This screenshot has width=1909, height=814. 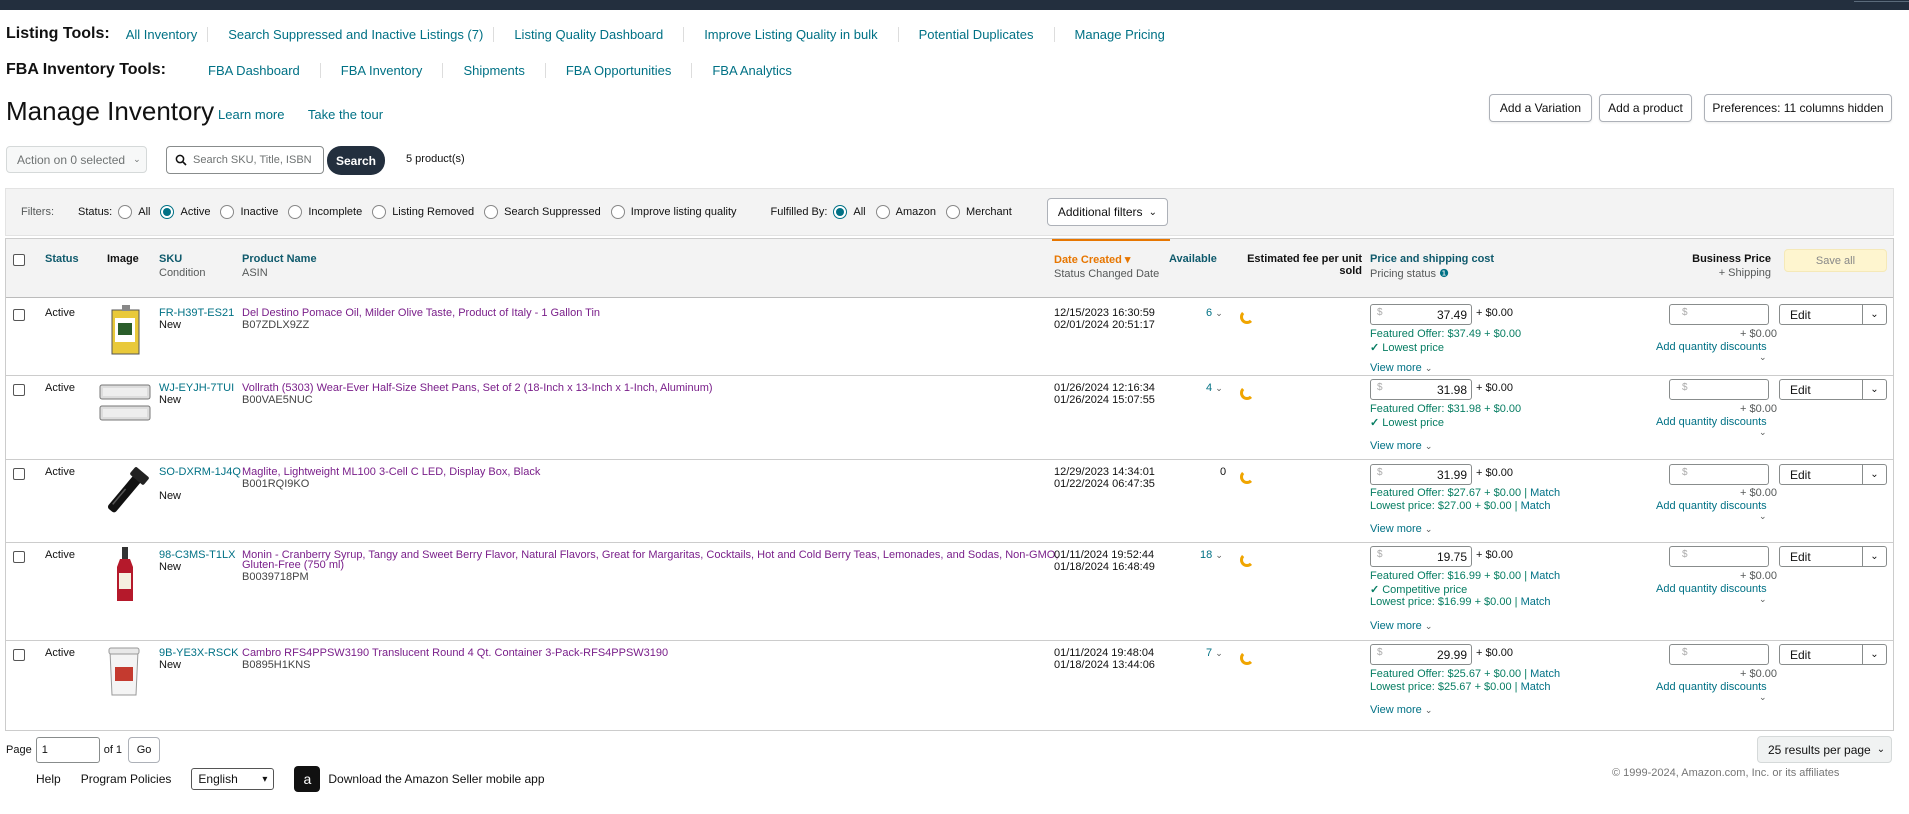 I want to click on price-input: $31.99, so click(x=1421, y=474).